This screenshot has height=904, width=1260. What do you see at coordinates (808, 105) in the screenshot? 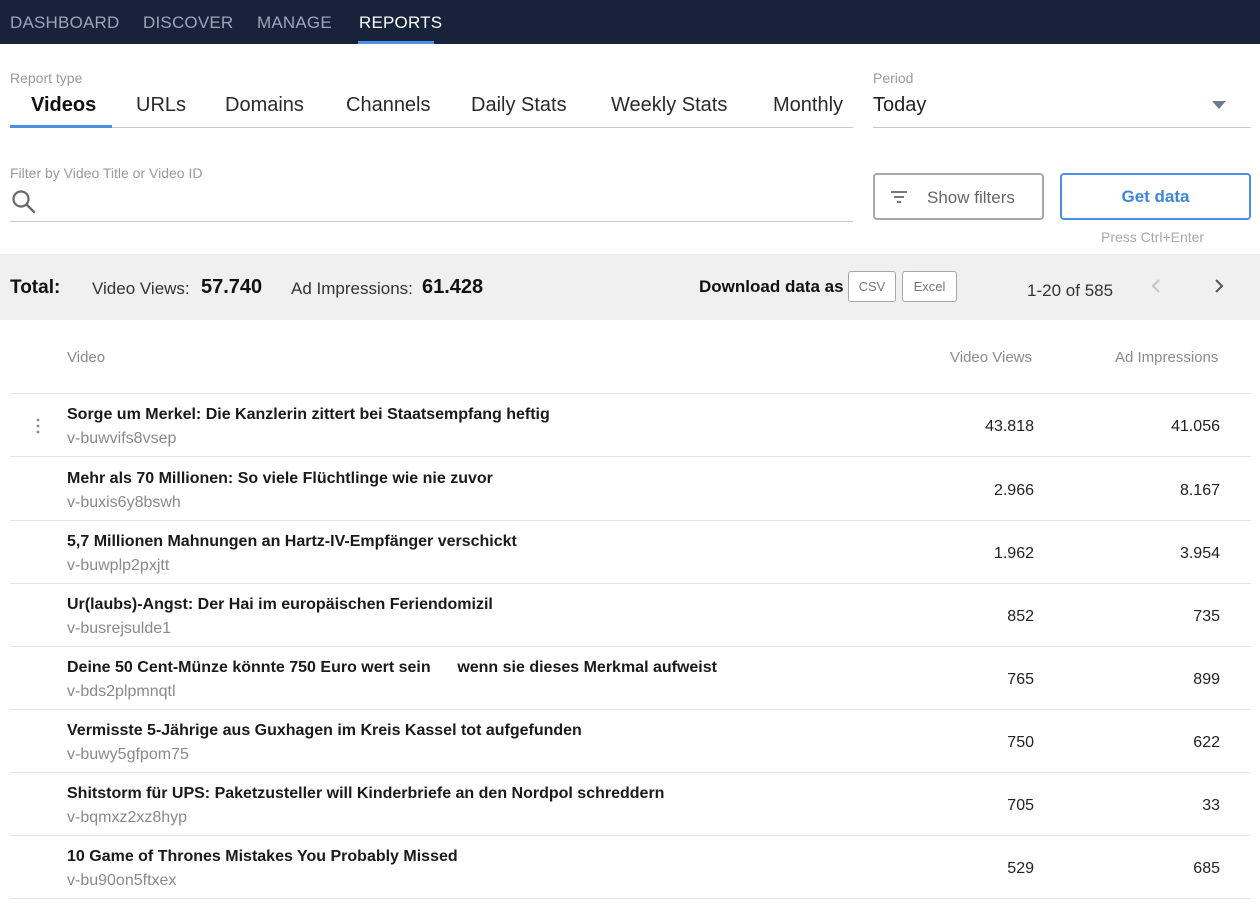
I see `tab-monthly: Monthly` at bounding box center [808, 105].